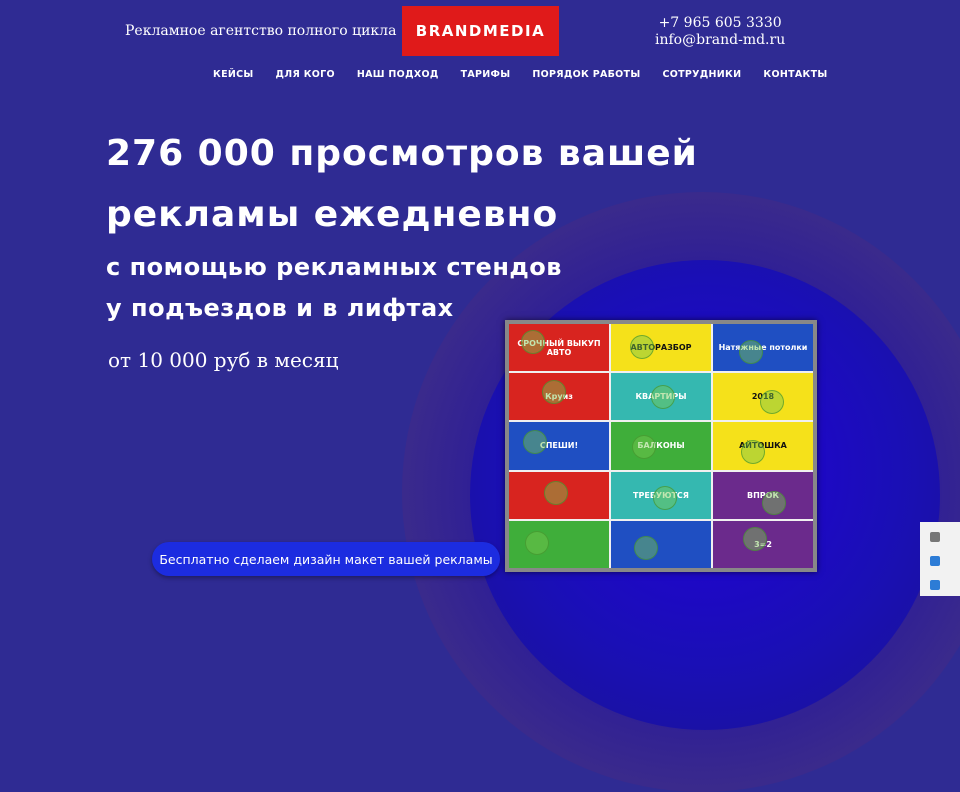 The width and height of the screenshot is (960, 792). I want to click on nav-item-cases: КЕЙСЫ, so click(233, 74).